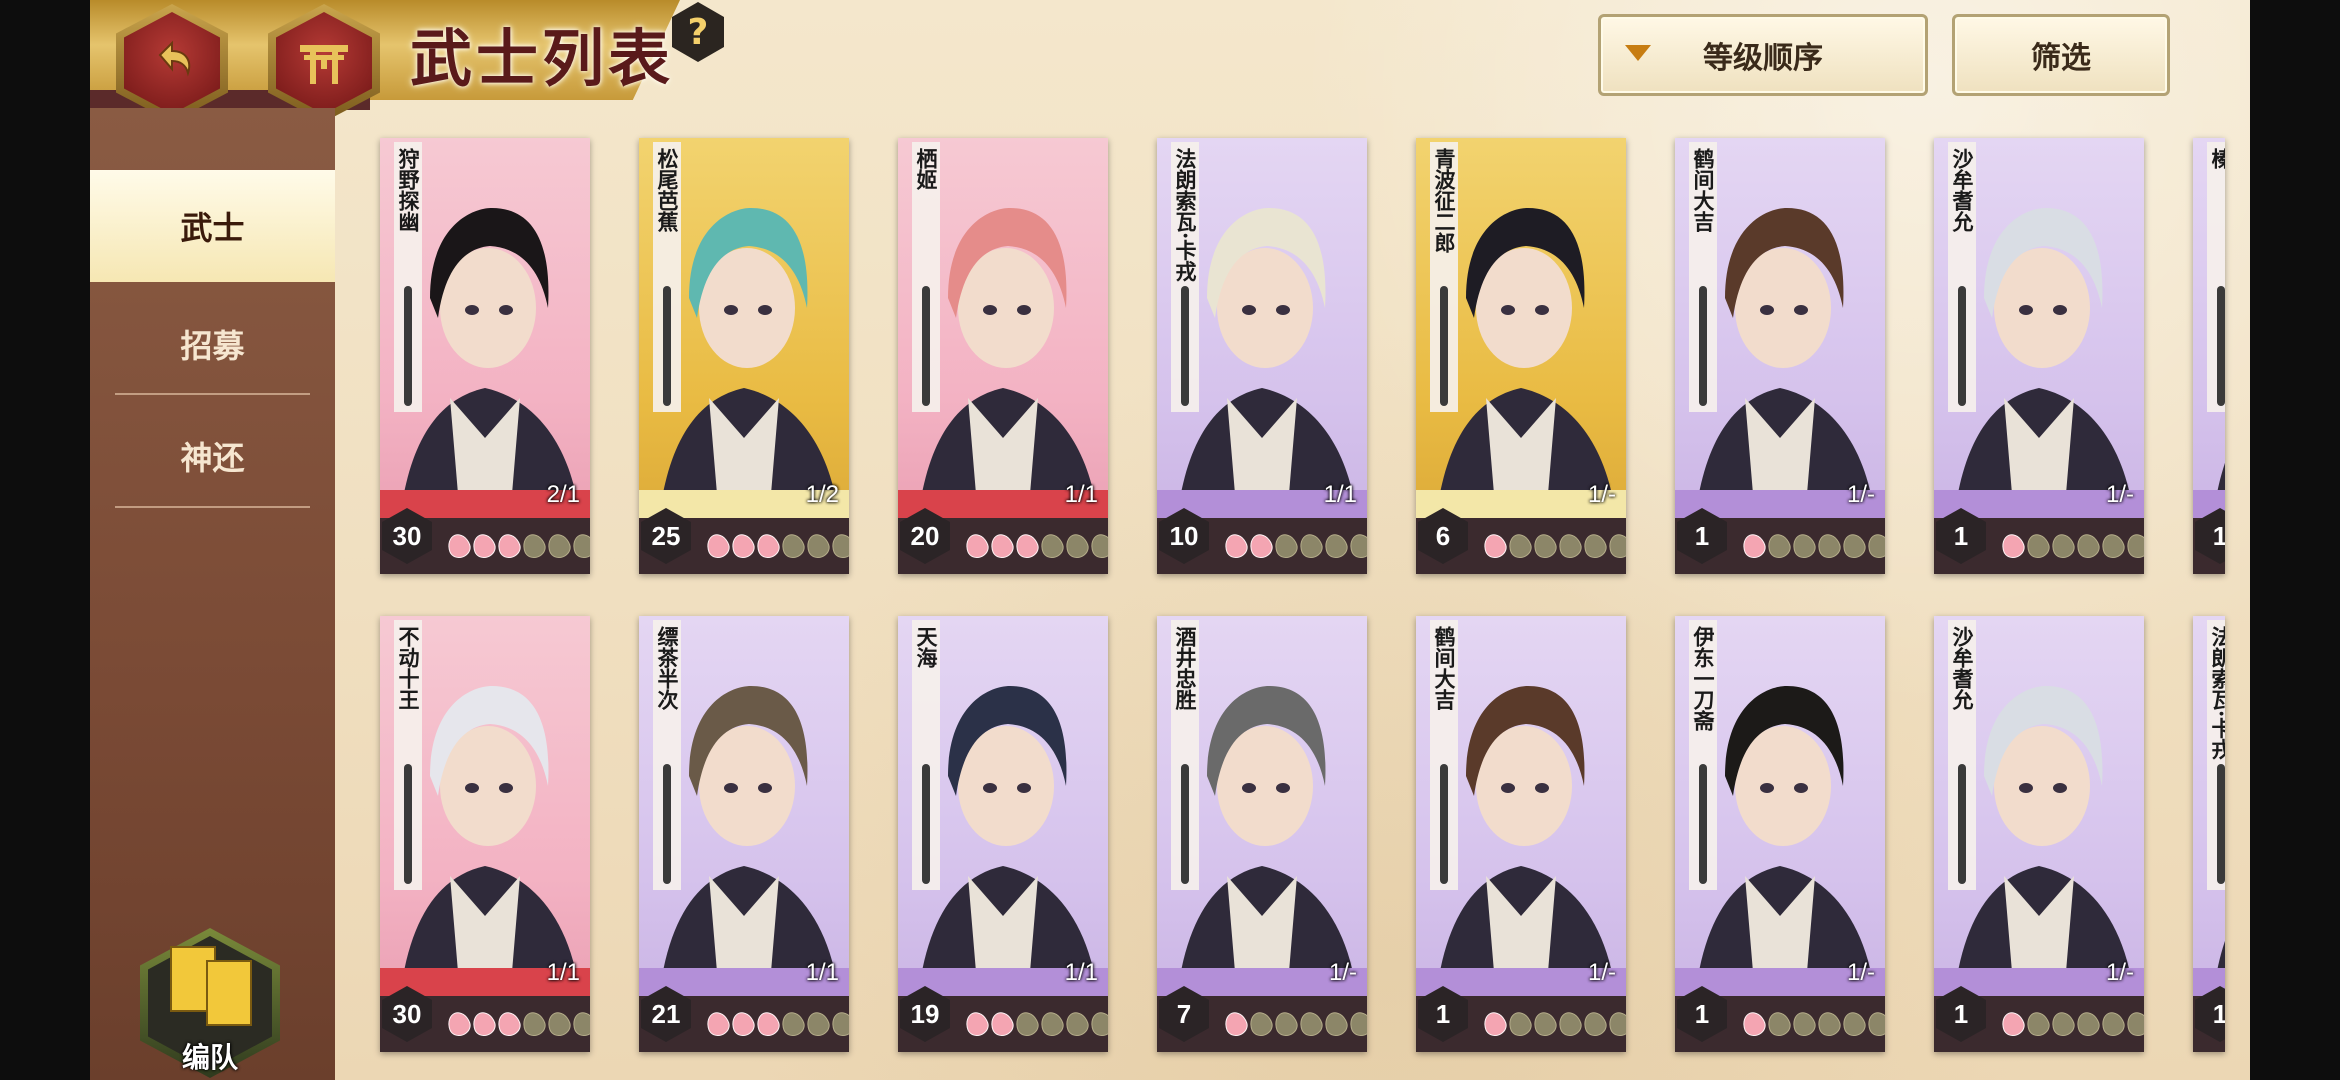 Image resolution: width=2340 pixels, height=1080 pixels. Describe the element at coordinates (212, 456) in the screenshot. I see `sidebar-item-return: 神还` at that location.